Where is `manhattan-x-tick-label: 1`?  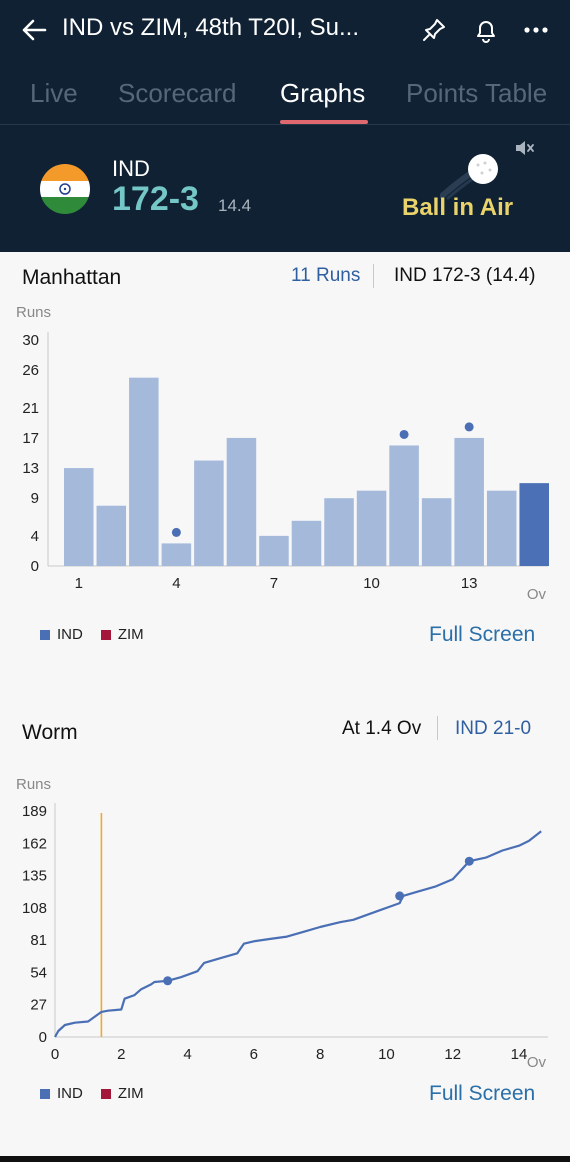
manhattan-x-tick-label: 1 is located at coordinates (79, 583).